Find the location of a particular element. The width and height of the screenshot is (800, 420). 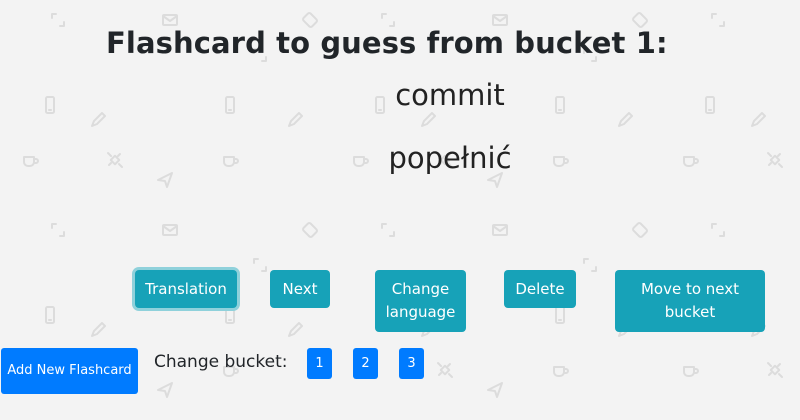

bucket-2-button: 2 is located at coordinates (365, 363).